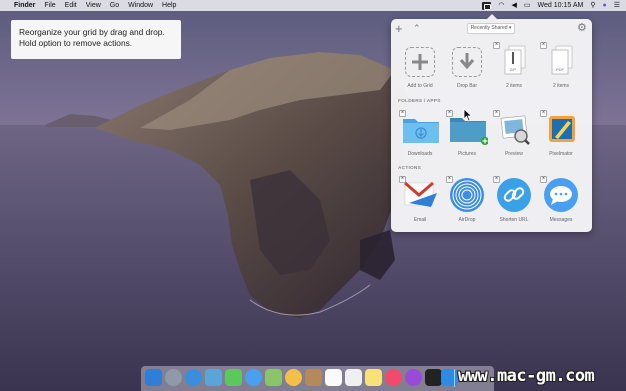 The width and height of the screenshot is (626, 391). I want to click on gear-icon: ⚙, so click(582, 28).